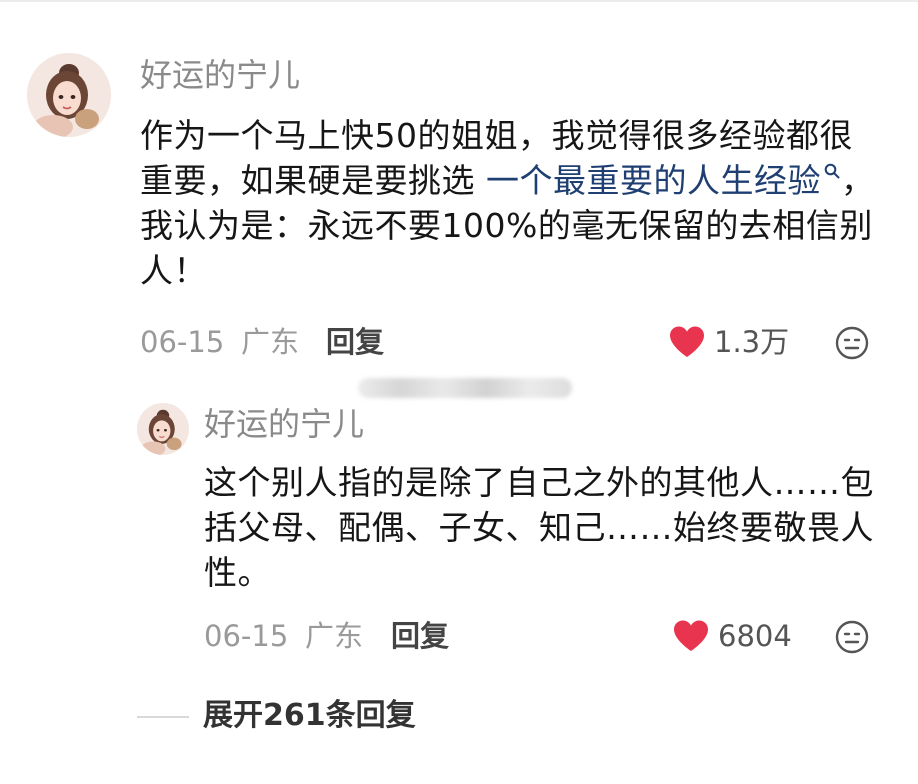 Image resolution: width=918 pixels, height=784 pixels. I want to click on comment-location: 广东, so click(270, 342).